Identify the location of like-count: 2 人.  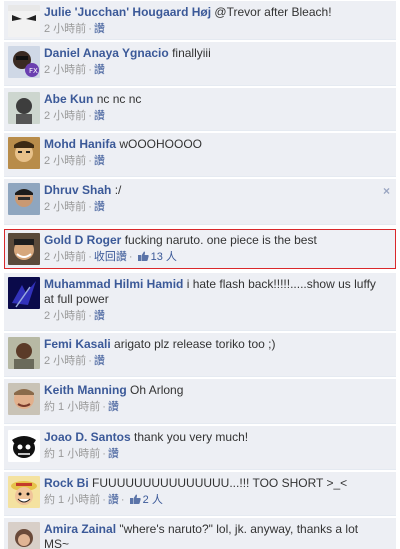
(152, 500).